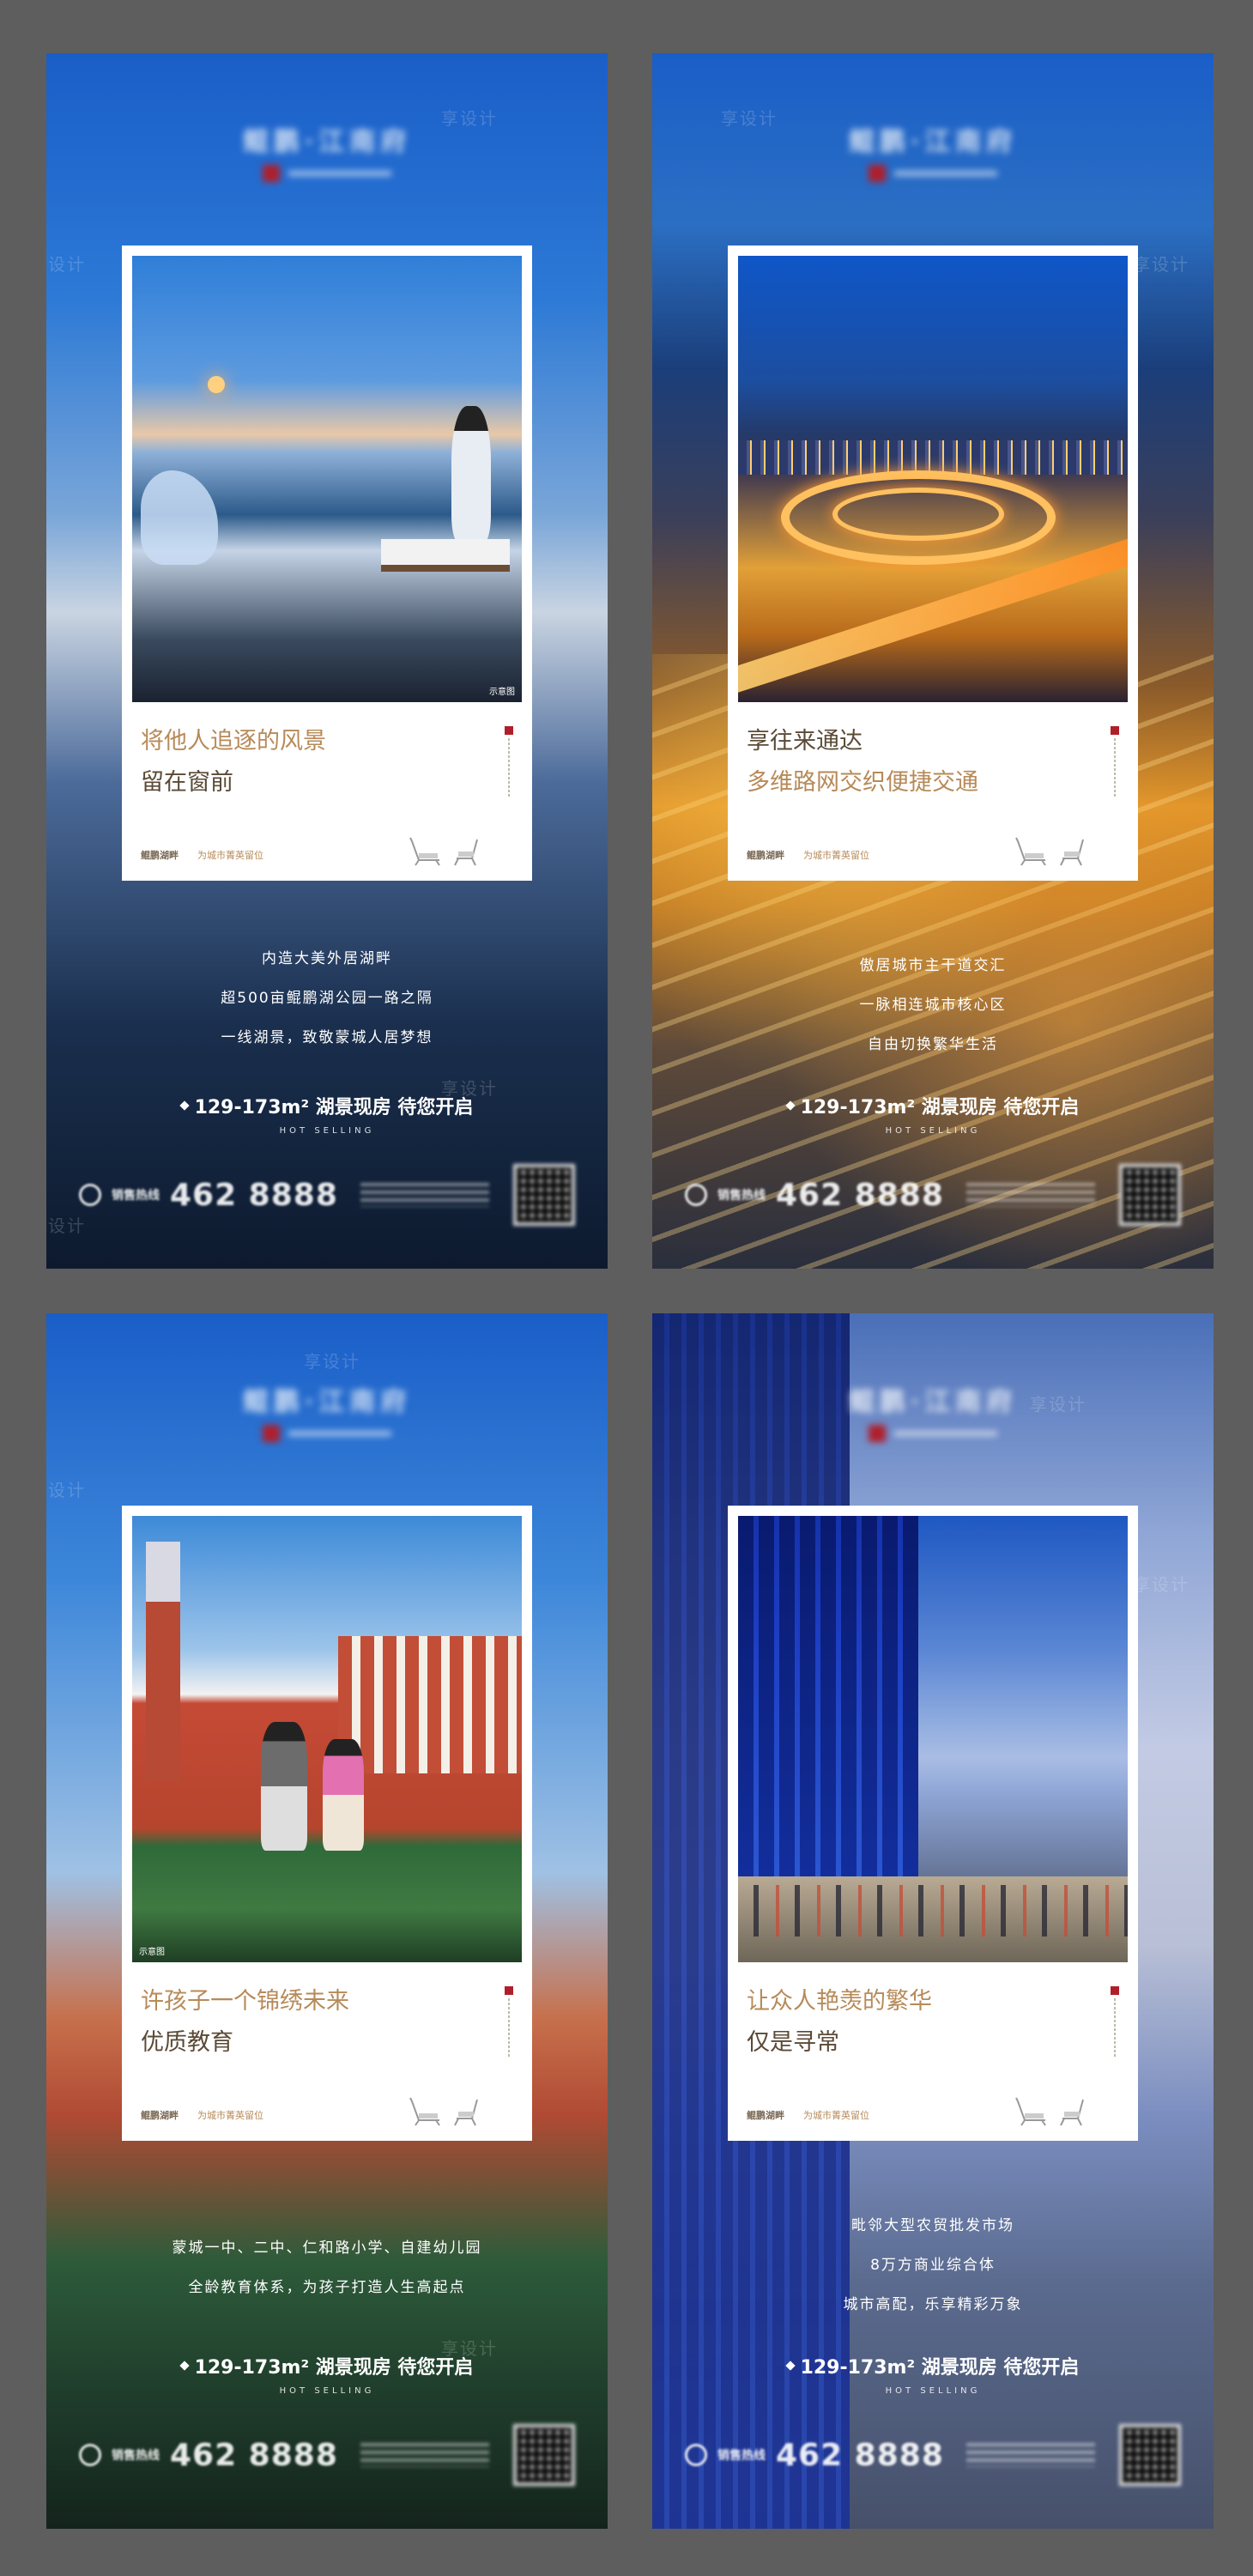  I want to click on body-line: 一脉相连城市核心区, so click(933, 1005).